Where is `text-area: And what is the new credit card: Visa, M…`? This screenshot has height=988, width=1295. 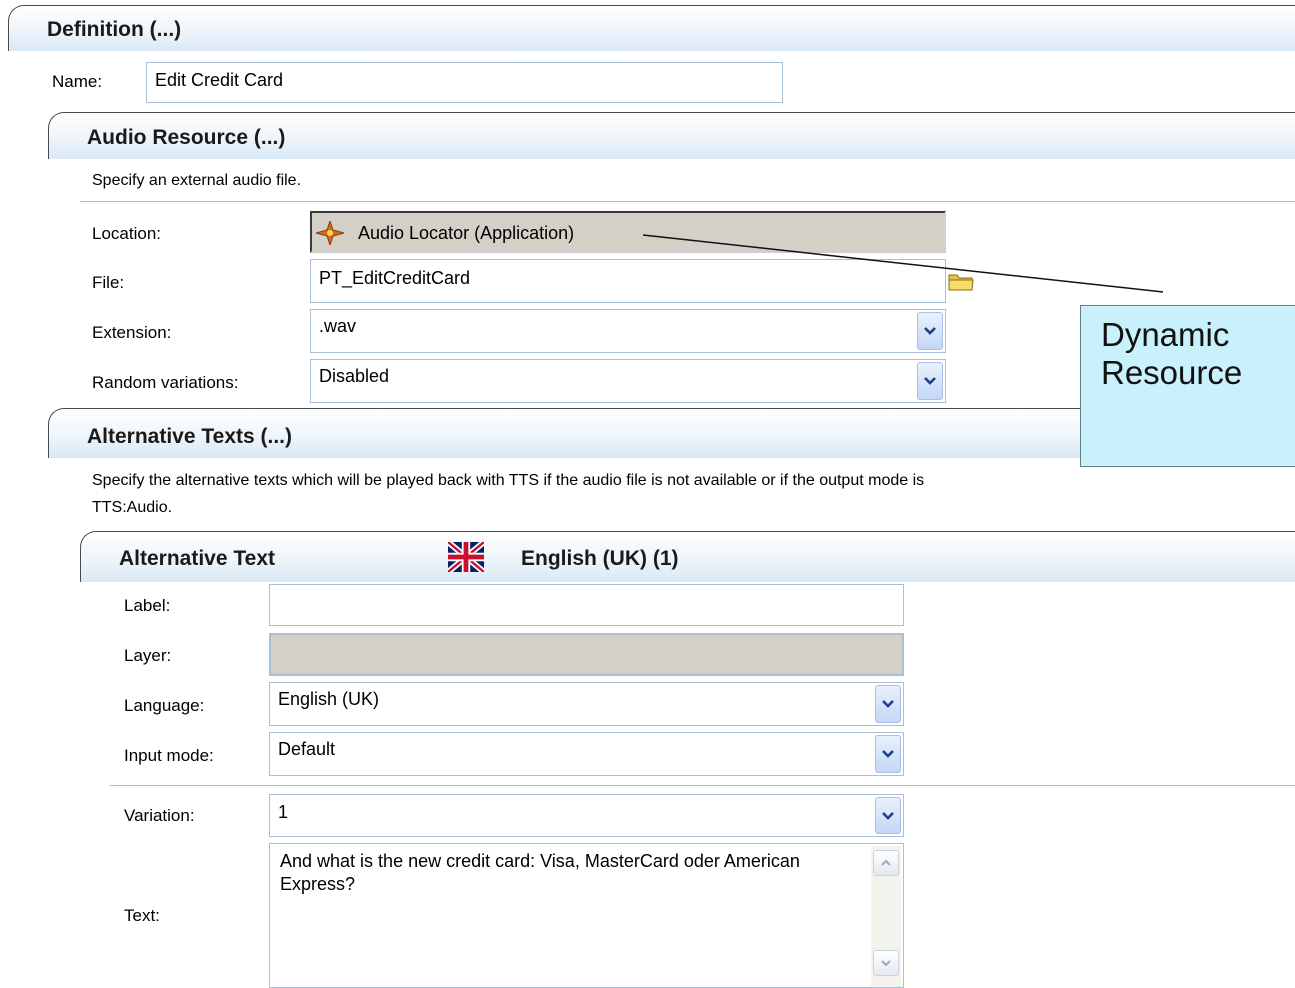 text-area: And what is the new credit card: Visa, M… is located at coordinates (586, 915).